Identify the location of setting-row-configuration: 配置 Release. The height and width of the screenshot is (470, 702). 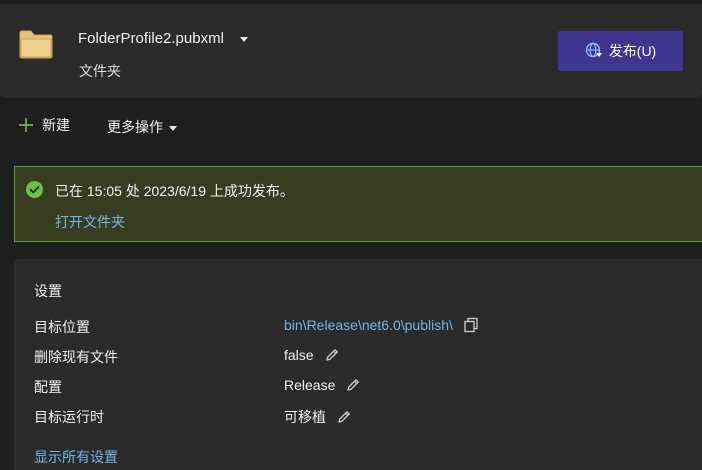
(358, 388).